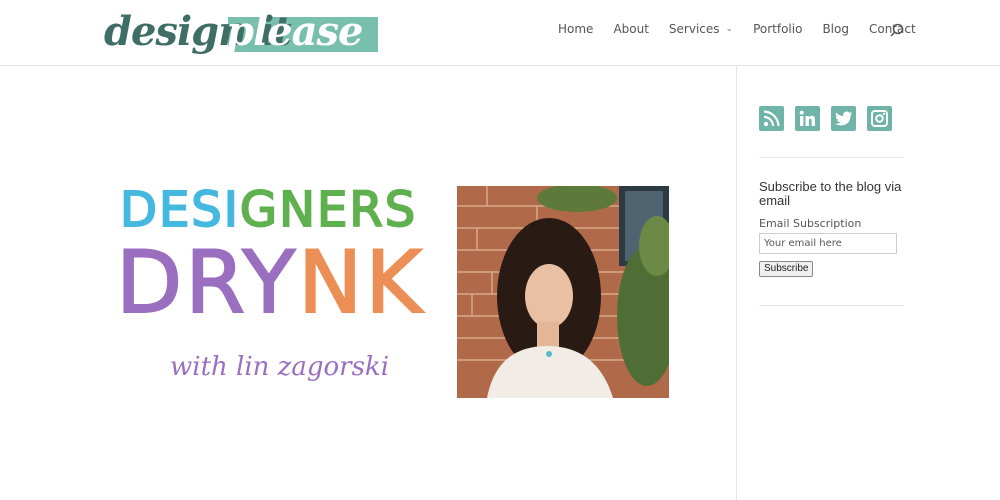 The image size is (1000, 500). I want to click on designers-part-2: GN, so click(278, 210).